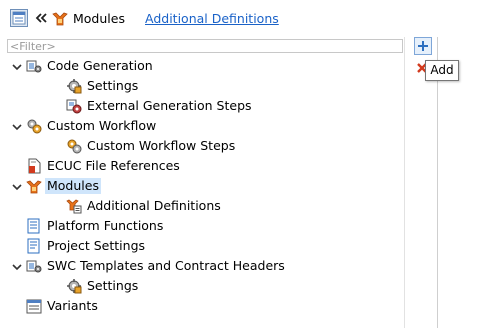  What do you see at coordinates (34, 66) in the screenshot?
I see `code-generation-icon` at bounding box center [34, 66].